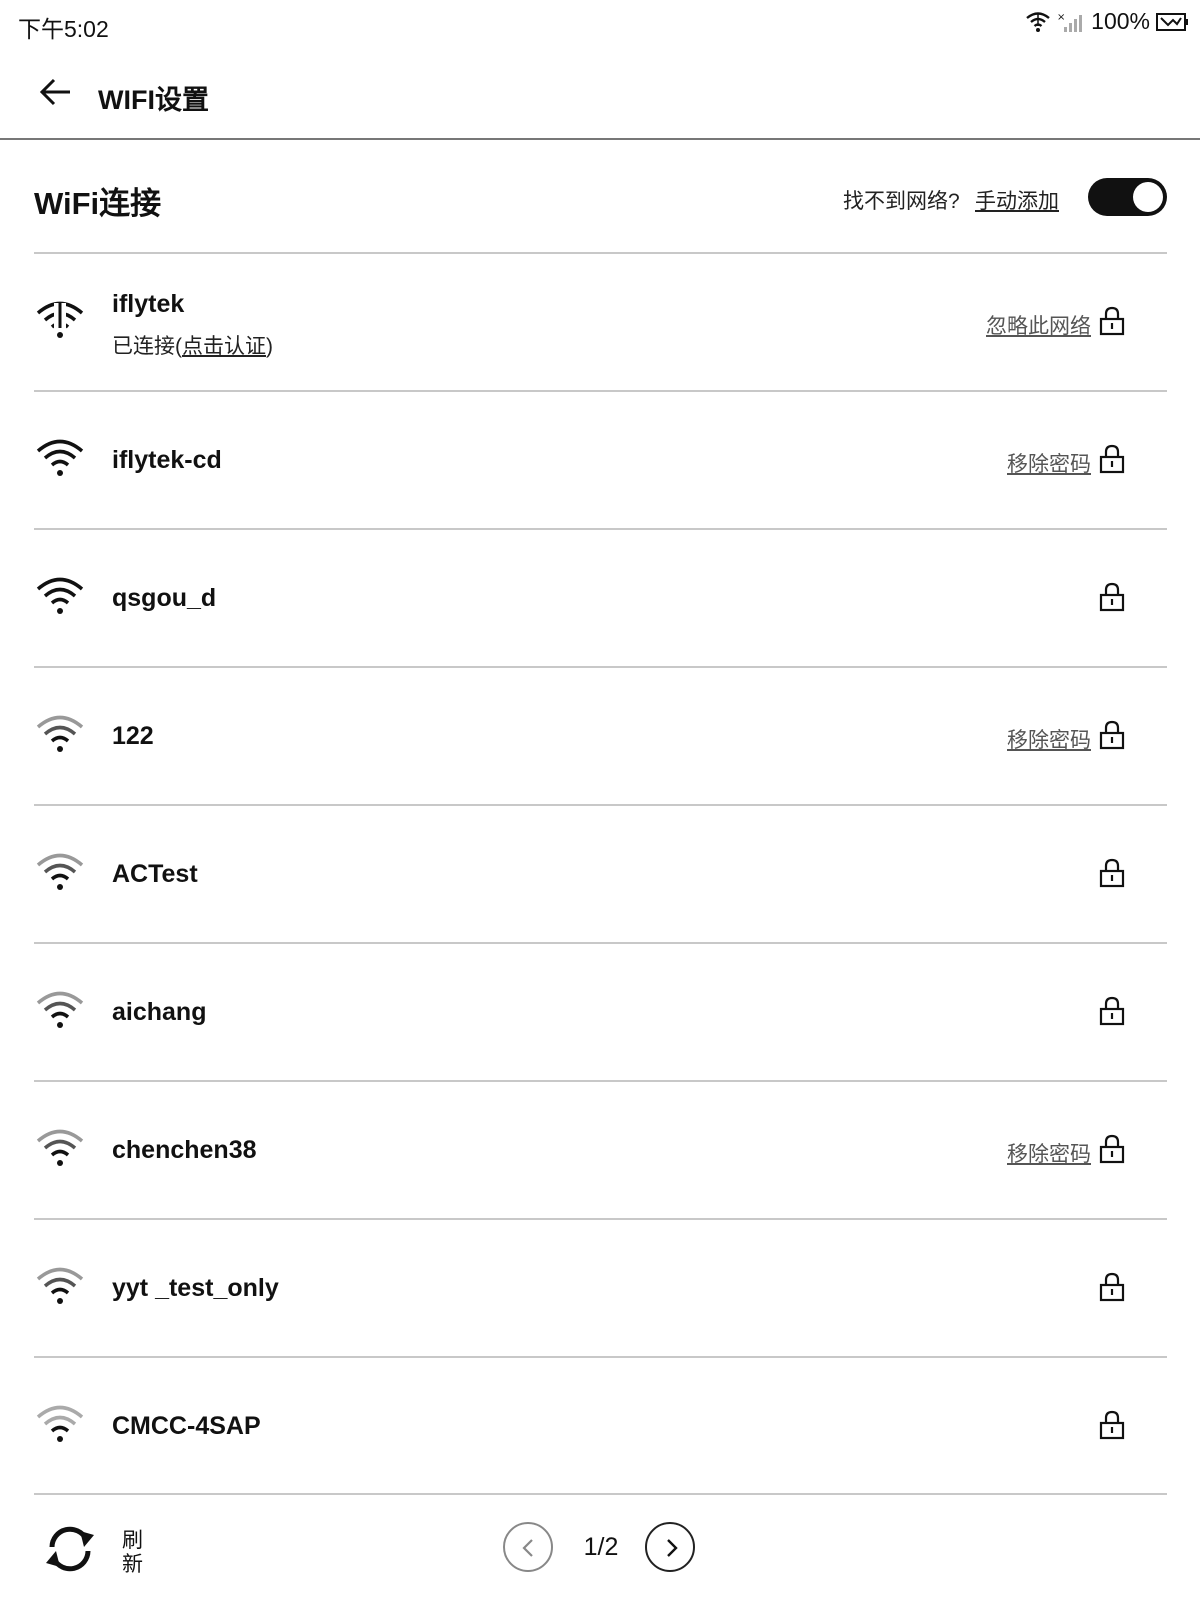  I want to click on wifi-toggle, so click(1127, 197).